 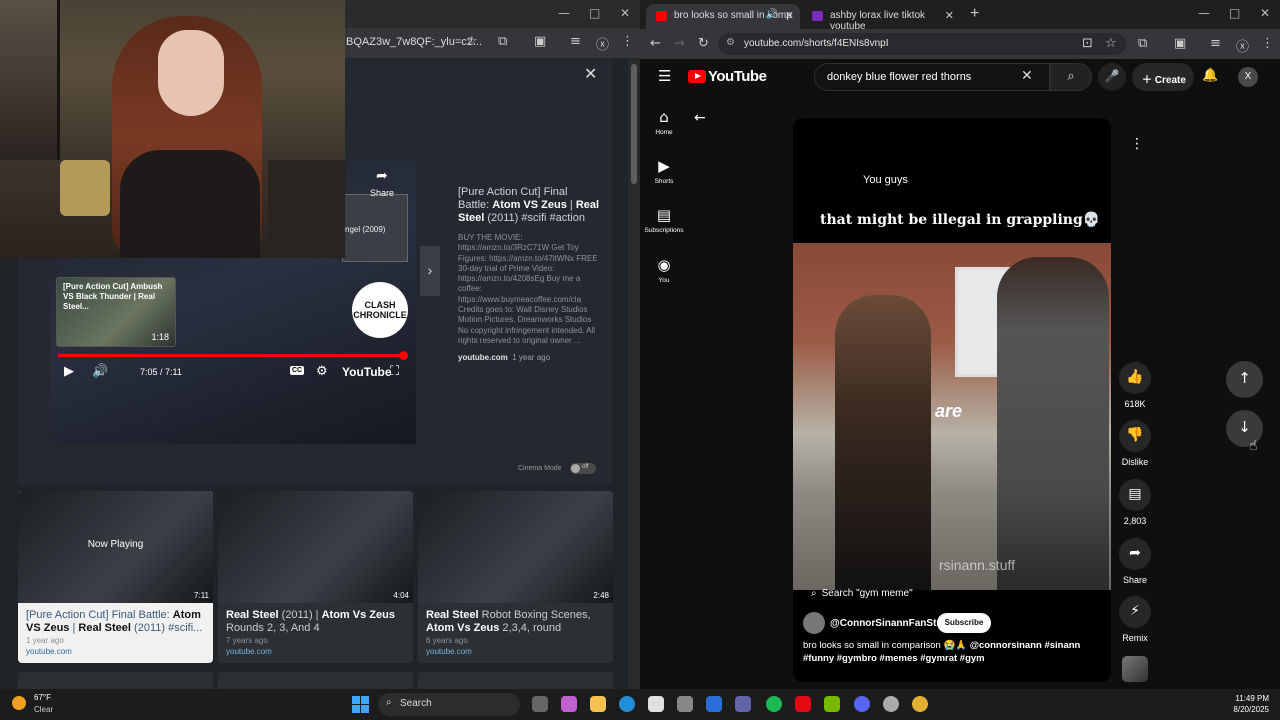 What do you see at coordinates (1135, 443) in the screenshot?
I see `dislike-button: 👎 Dislike` at bounding box center [1135, 443].